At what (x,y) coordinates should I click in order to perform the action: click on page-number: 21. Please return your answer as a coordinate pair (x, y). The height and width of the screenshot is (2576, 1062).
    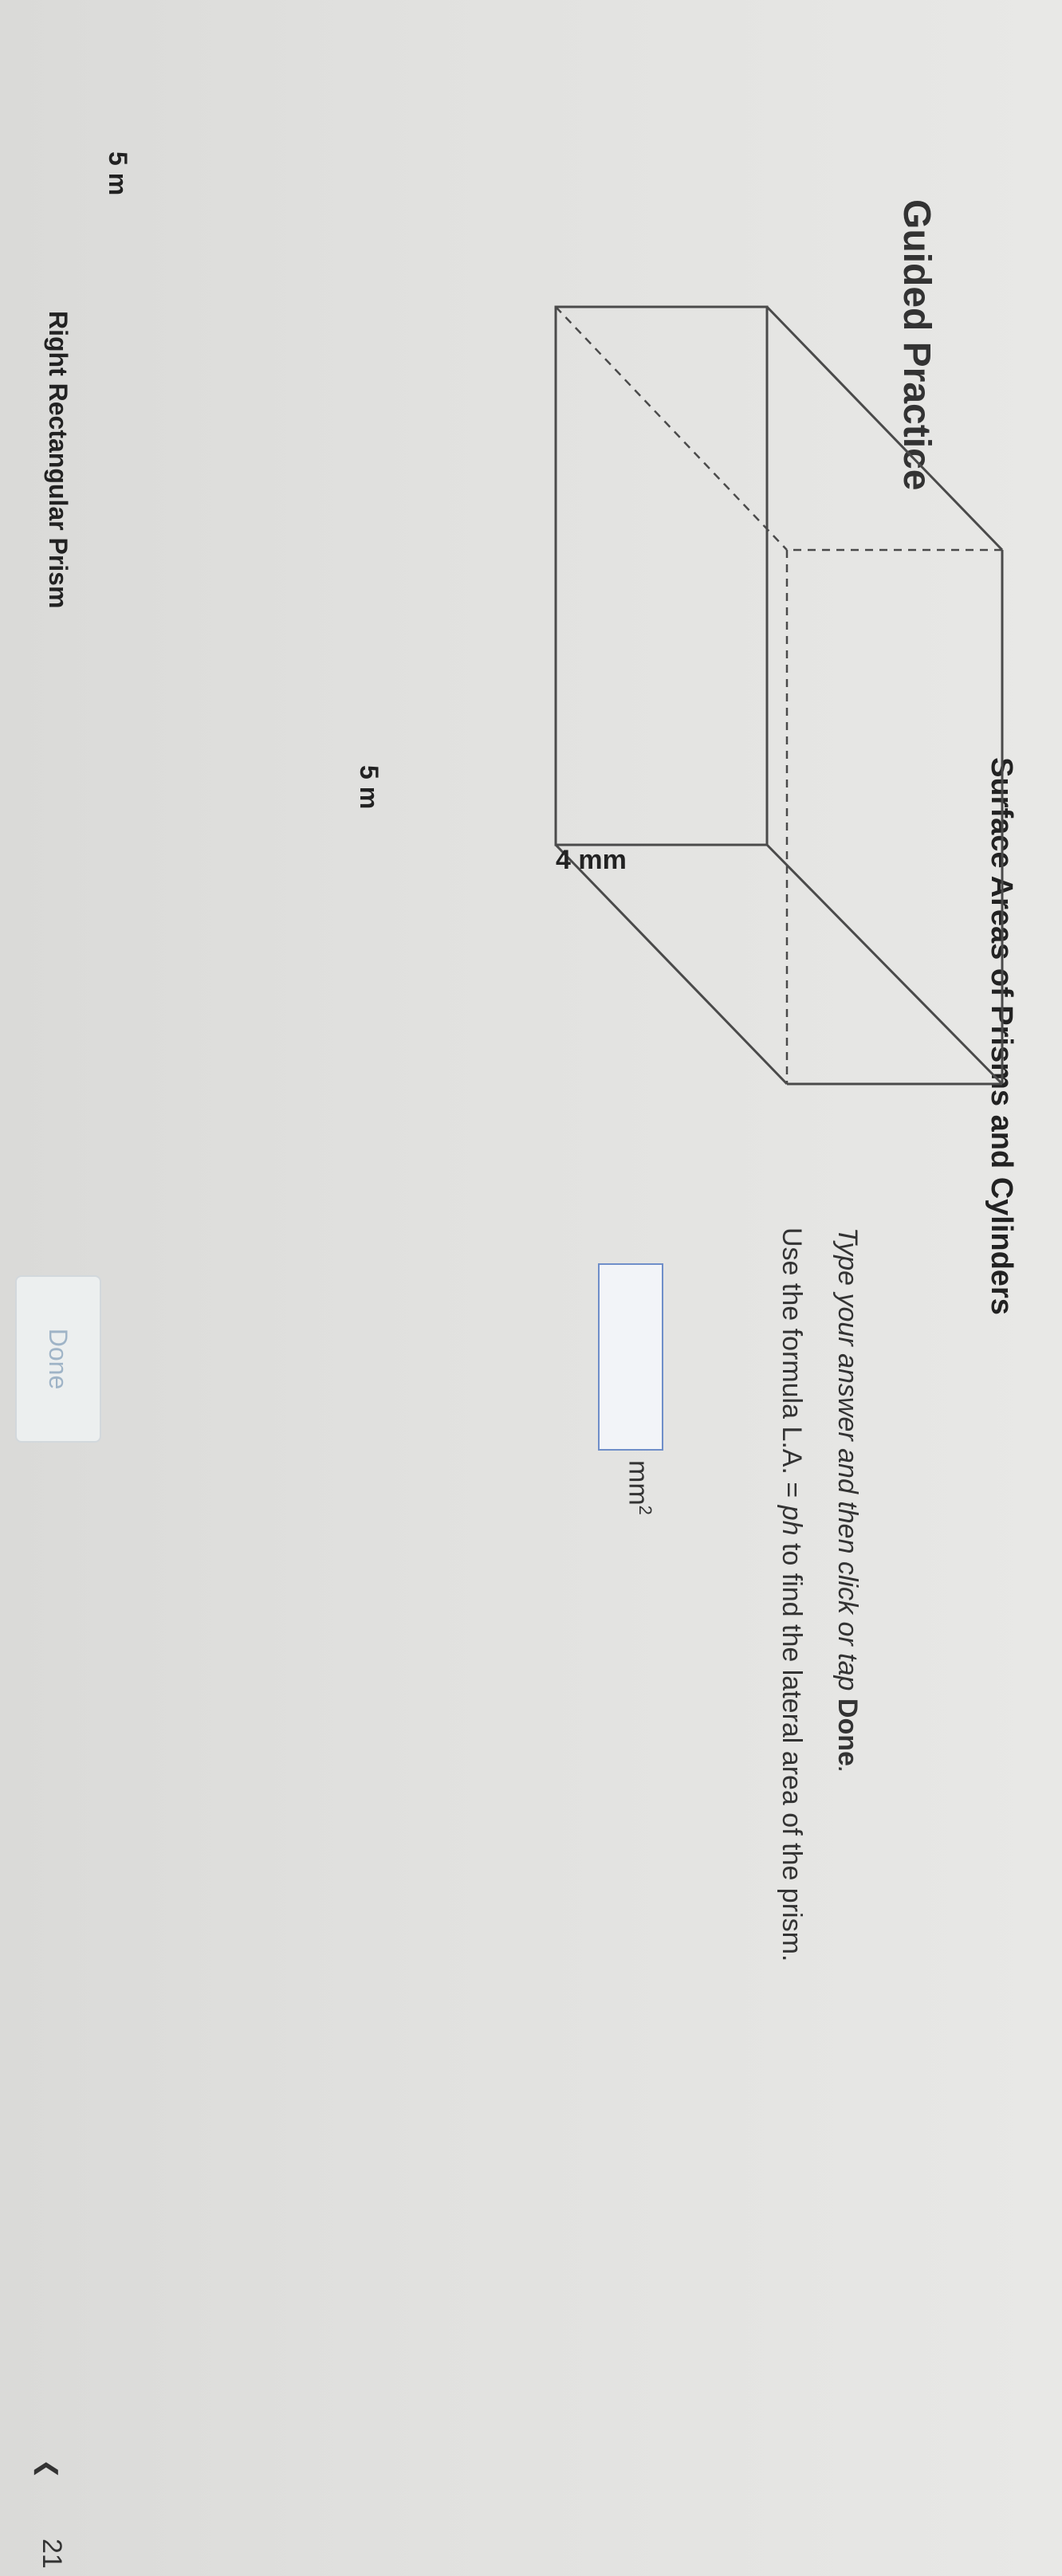
    Looking at the image, I should click on (52, 2554).